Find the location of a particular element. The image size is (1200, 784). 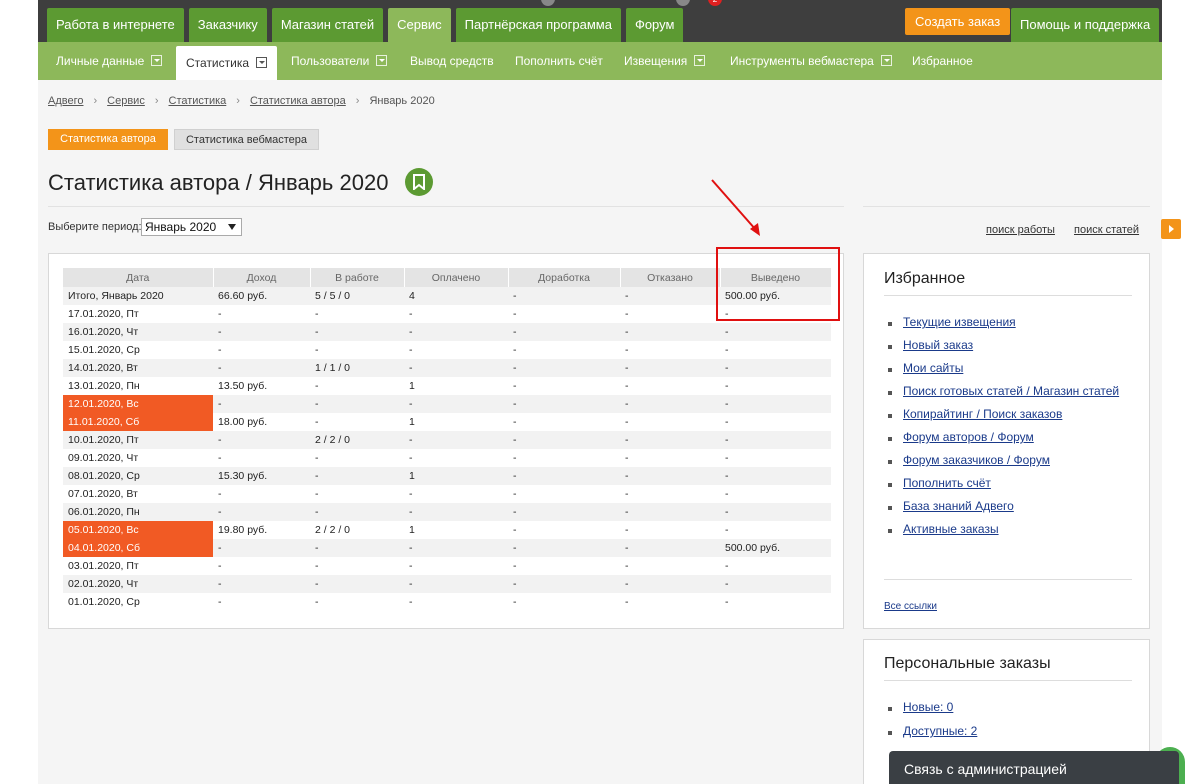

list-item: Форум заказчиков / Форум is located at coordinates (1008, 460).